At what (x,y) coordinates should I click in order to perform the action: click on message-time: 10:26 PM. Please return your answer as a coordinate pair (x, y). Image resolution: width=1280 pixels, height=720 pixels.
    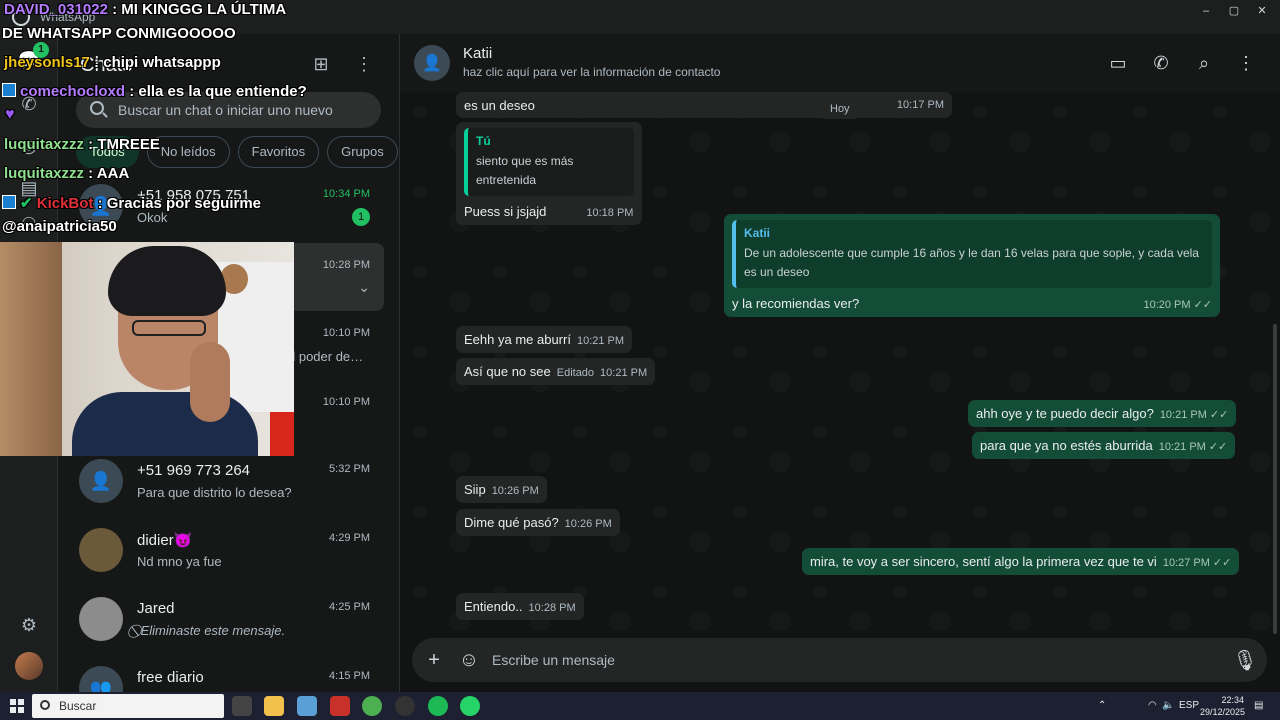
    Looking at the image, I should click on (588, 524).